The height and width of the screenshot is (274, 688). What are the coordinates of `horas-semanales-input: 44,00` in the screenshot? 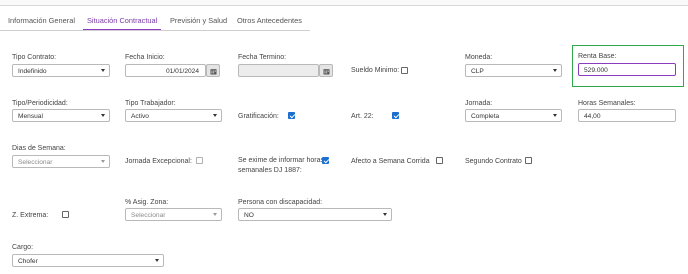 It's located at (627, 115).